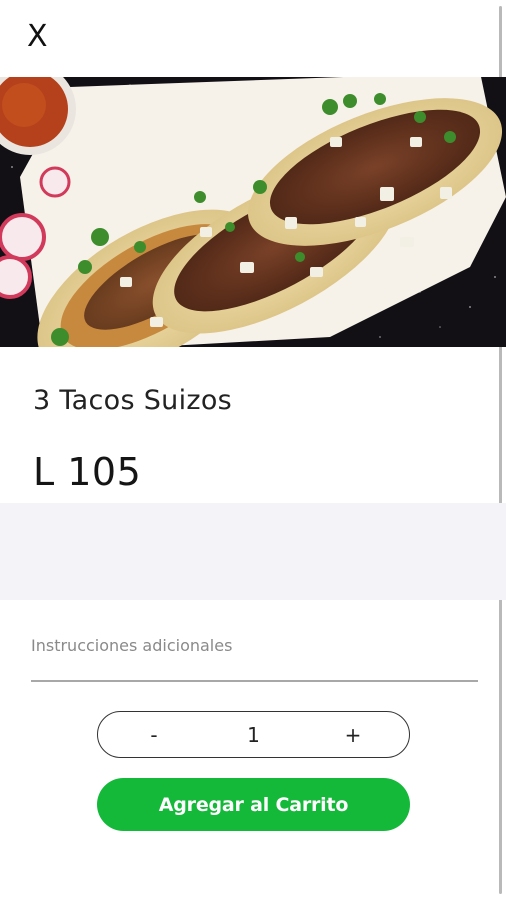  I want to click on product-price: L 105, so click(87, 472).